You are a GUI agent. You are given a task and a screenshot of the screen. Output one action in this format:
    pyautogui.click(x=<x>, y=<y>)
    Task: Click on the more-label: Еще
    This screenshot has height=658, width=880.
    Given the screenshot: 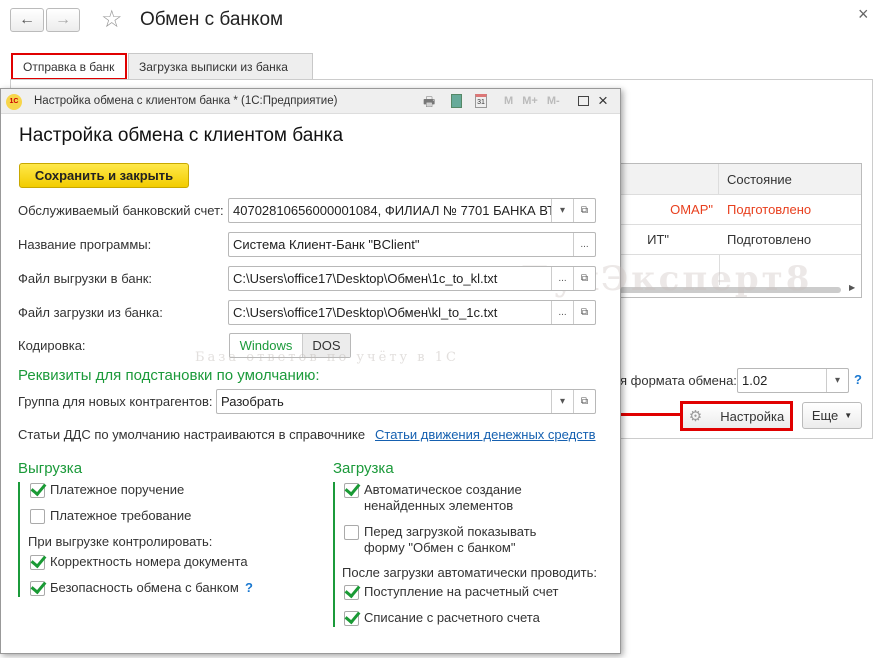 What is the action you would take?
    pyautogui.click(x=825, y=415)
    